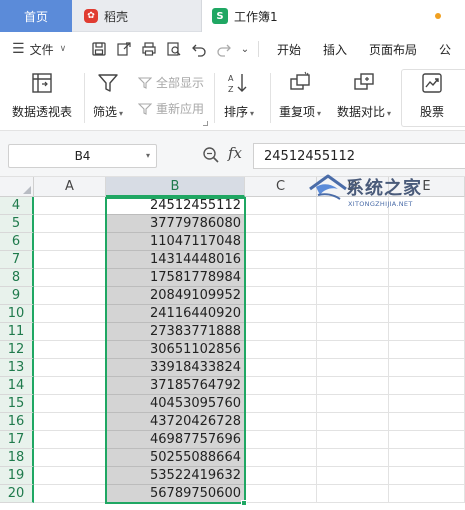  I want to click on cell-b: 40453095760, so click(175, 404).